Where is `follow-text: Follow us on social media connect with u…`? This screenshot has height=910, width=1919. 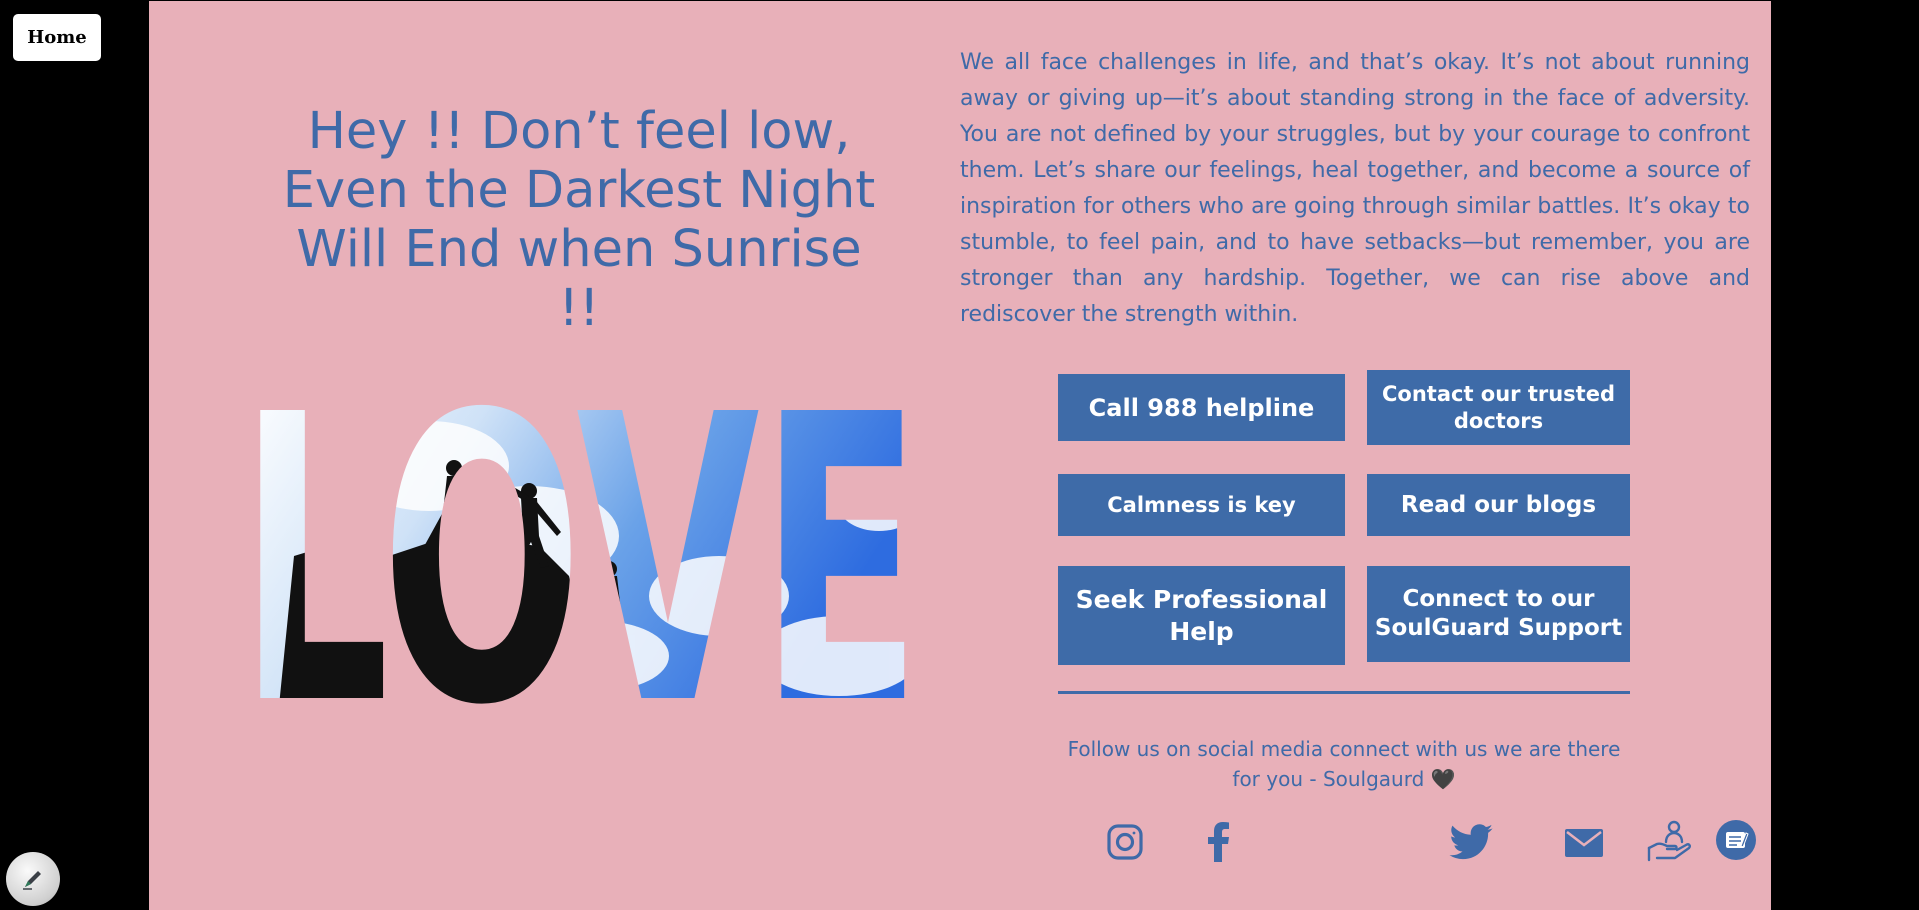 follow-text: Follow us on social media connect with u… is located at coordinates (1344, 764).